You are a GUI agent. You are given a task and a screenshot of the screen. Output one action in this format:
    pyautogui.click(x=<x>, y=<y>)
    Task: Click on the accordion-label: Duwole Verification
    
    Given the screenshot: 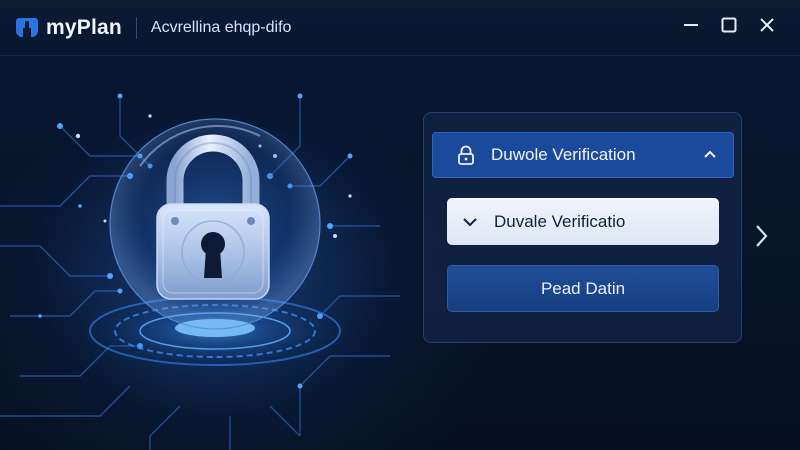 What is the action you would take?
    pyautogui.click(x=563, y=154)
    